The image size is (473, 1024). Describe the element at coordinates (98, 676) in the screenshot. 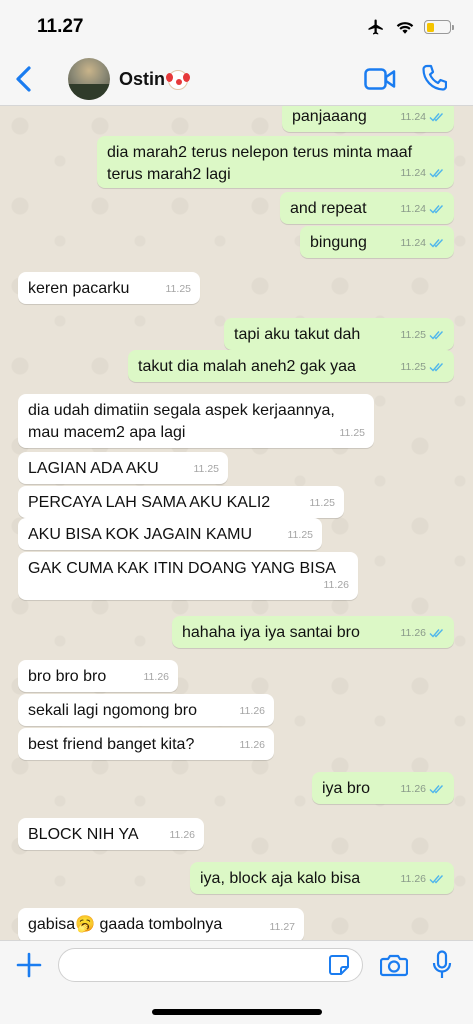

I see `message-bubble: bro bro bro 11.26` at that location.